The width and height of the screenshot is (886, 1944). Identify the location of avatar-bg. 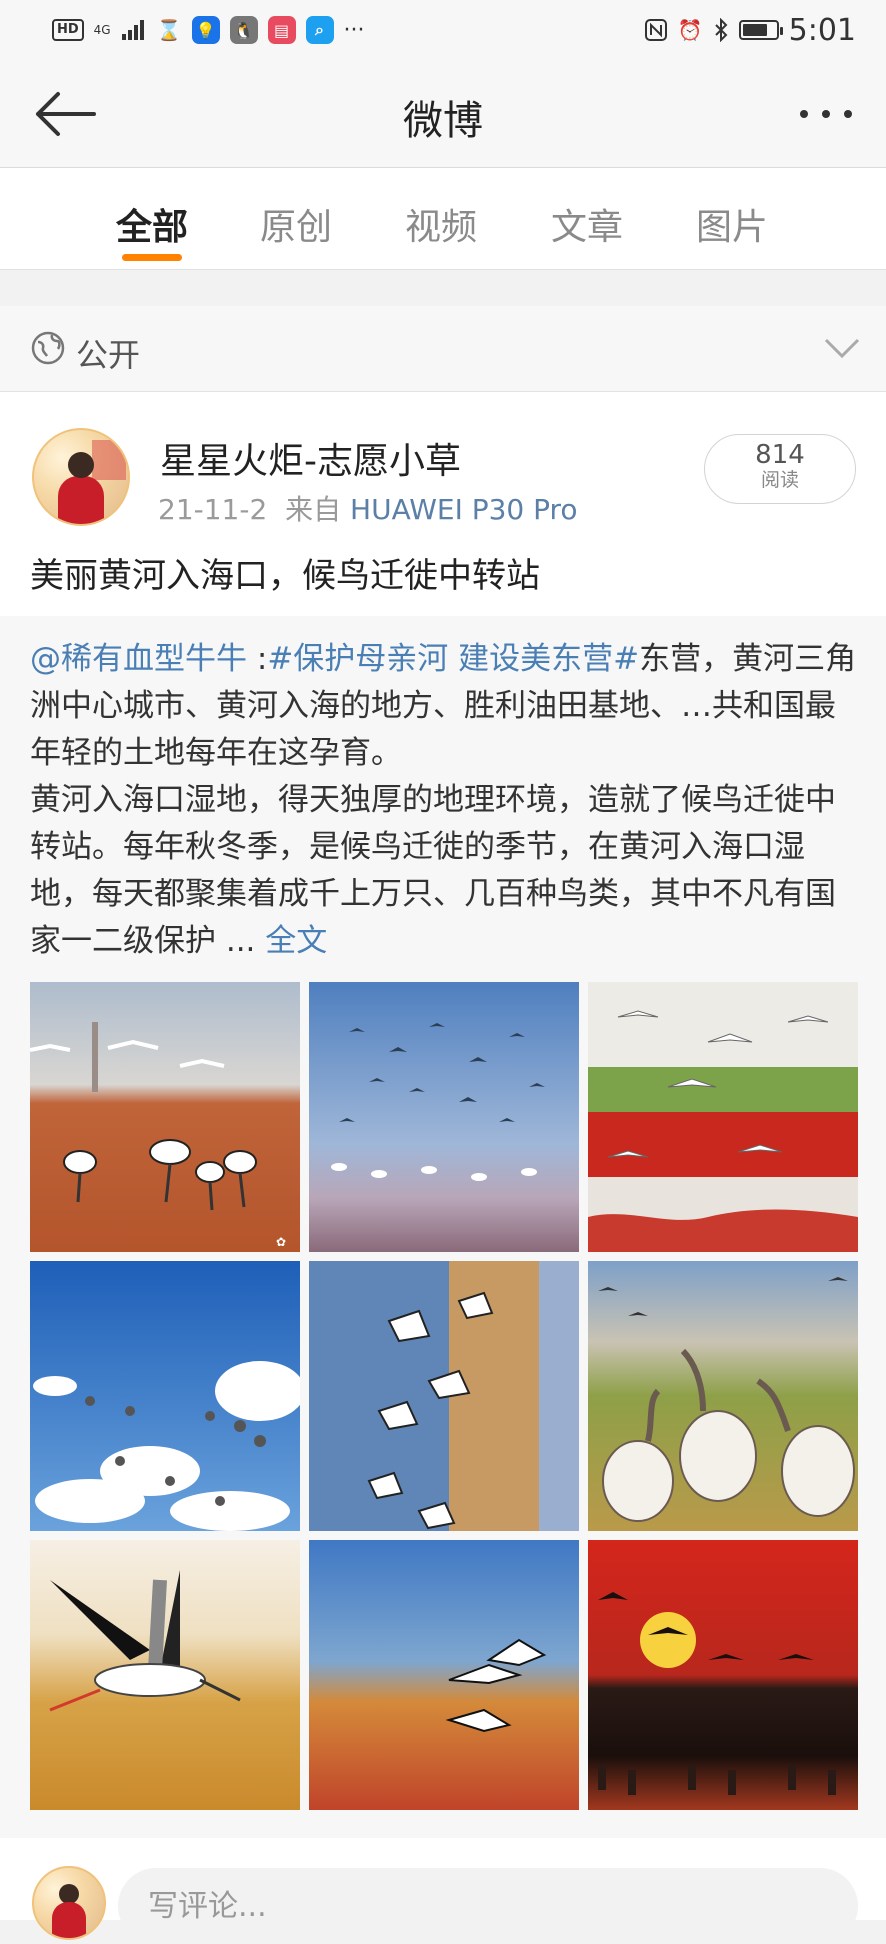
(109, 460).